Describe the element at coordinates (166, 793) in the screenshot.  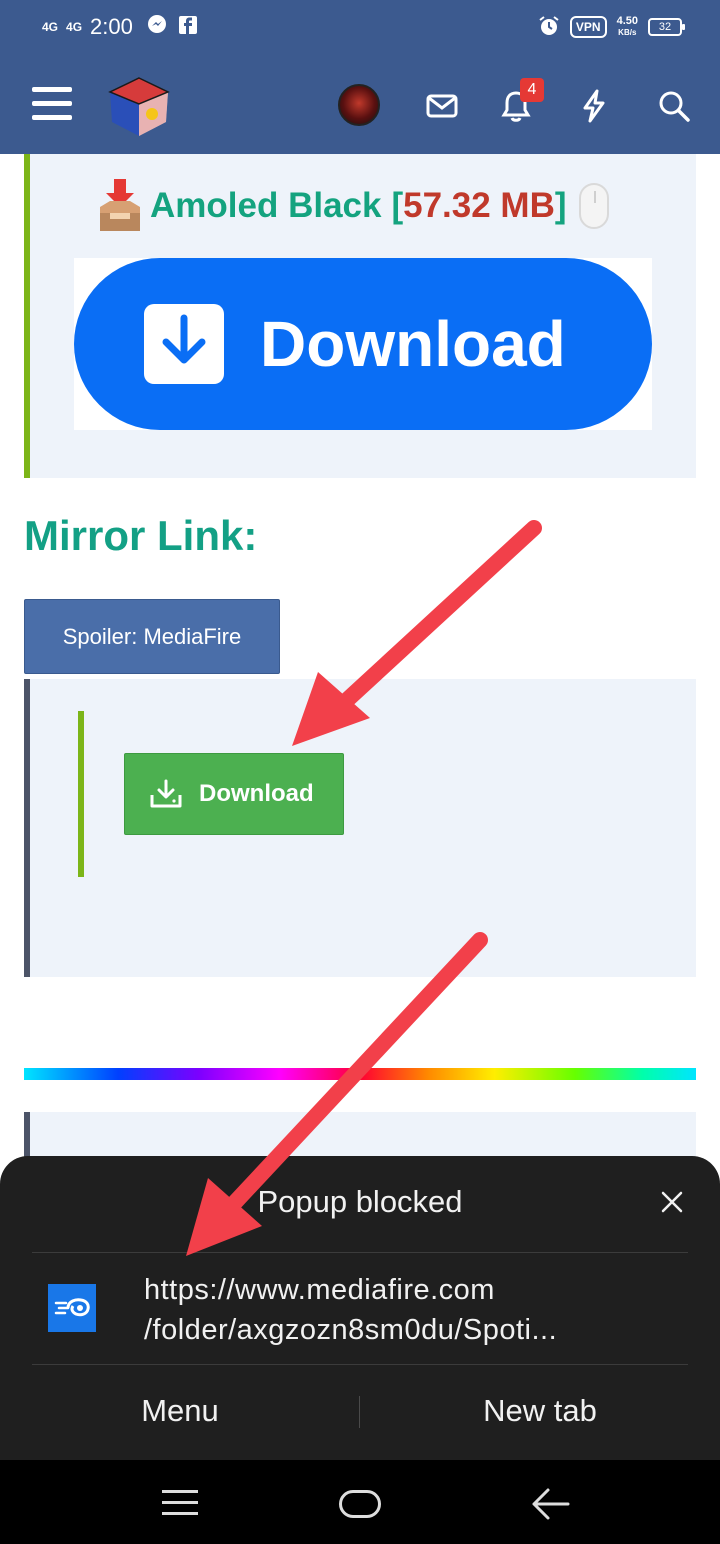
I see `download-tray-icon` at that location.